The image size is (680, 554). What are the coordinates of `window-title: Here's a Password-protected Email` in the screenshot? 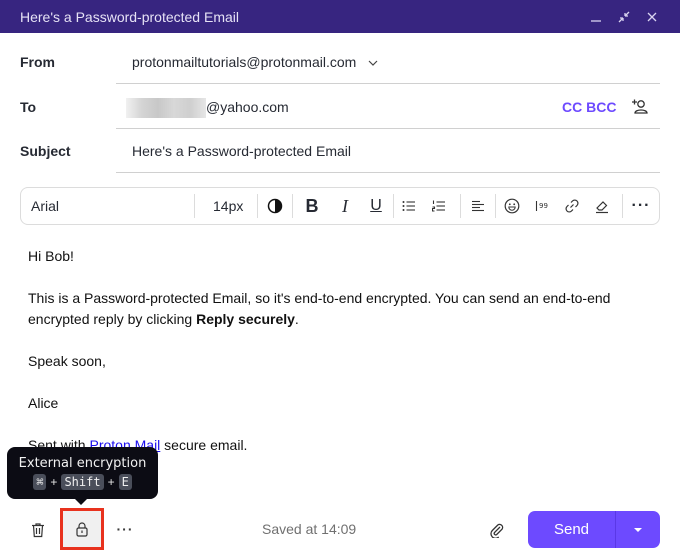 It's located at (129, 16).